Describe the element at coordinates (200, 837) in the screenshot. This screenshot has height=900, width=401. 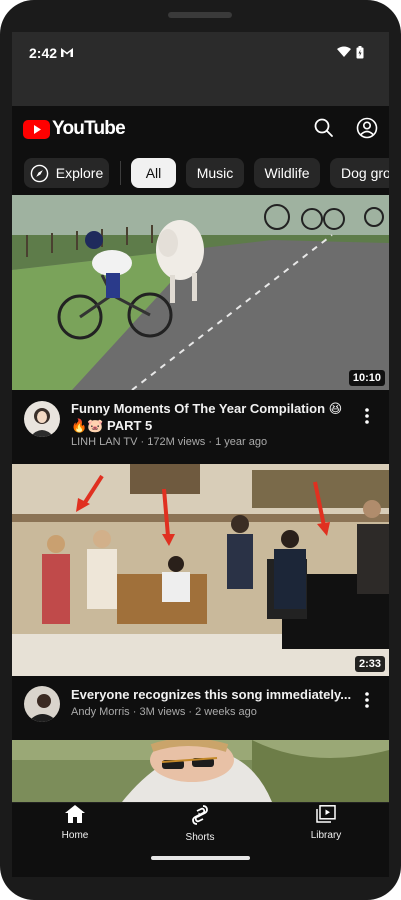
I see `nav-label: Shorts` at that location.